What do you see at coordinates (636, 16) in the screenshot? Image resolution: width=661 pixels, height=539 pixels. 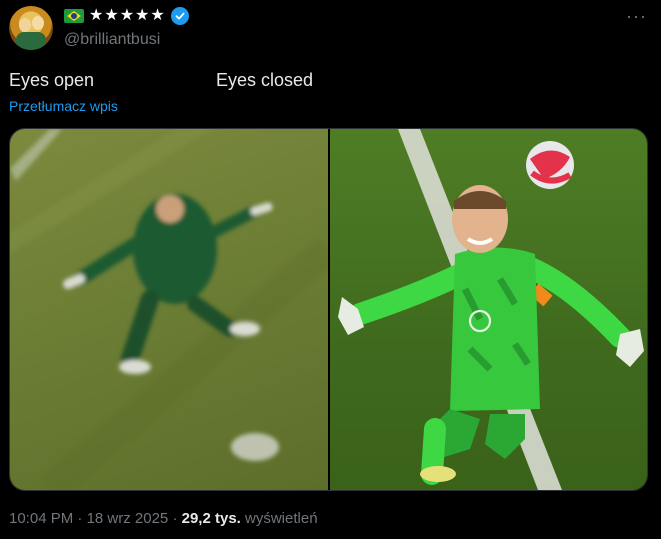 I see `more-options-icon: ···` at bounding box center [636, 16].